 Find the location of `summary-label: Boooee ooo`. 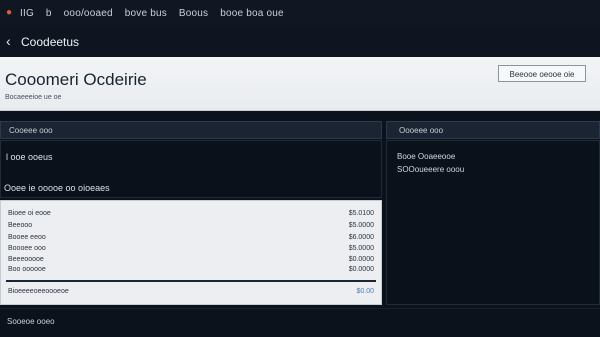

summary-label: Boooee ooo is located at coordinates (27, 248).